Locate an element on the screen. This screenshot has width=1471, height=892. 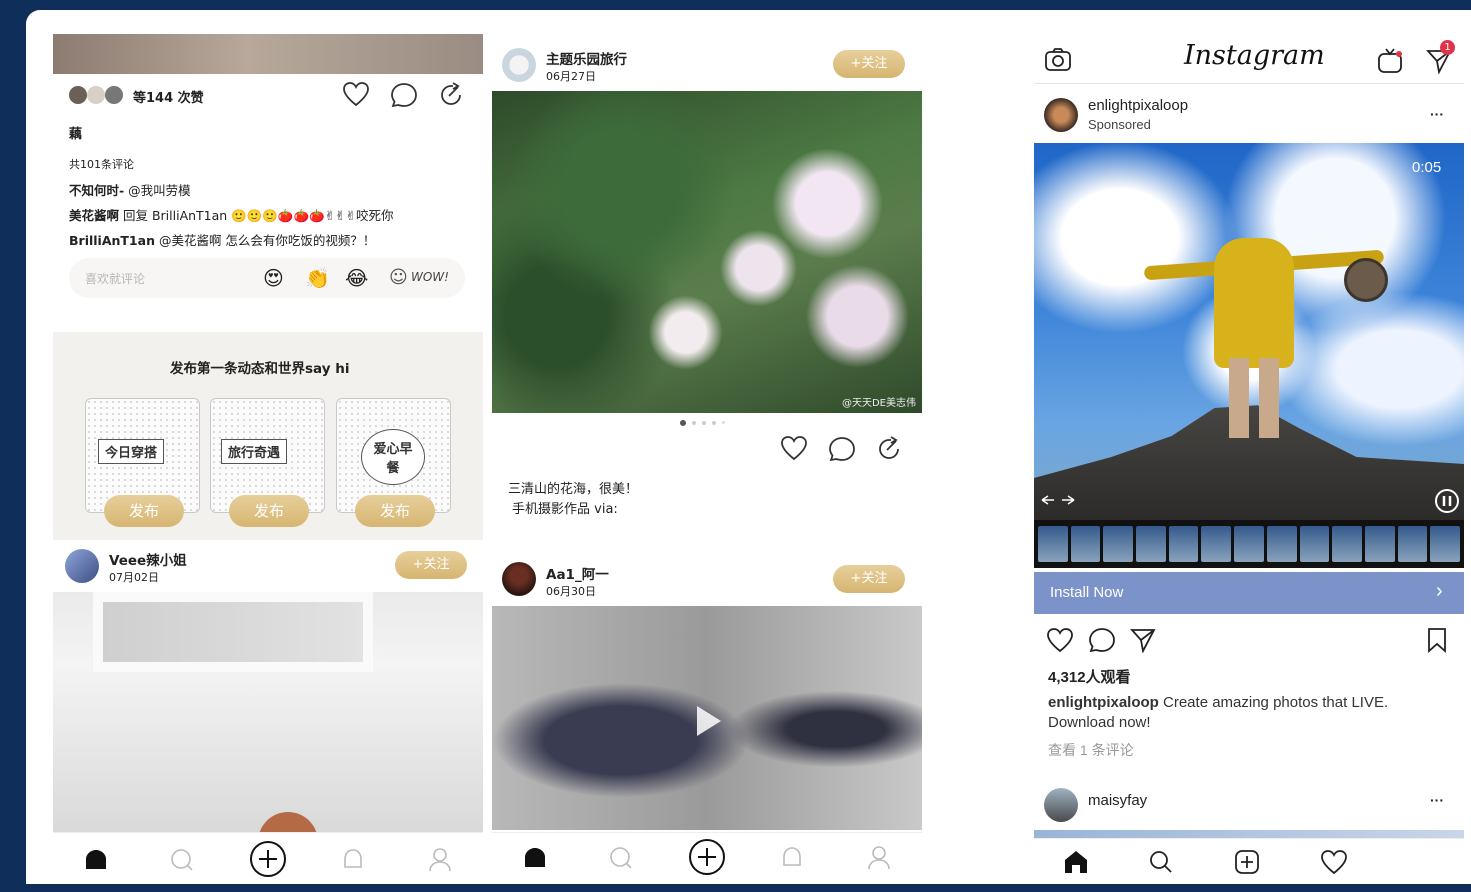
sponsored-video: 0:05 is located at coordinates (1249, 331).